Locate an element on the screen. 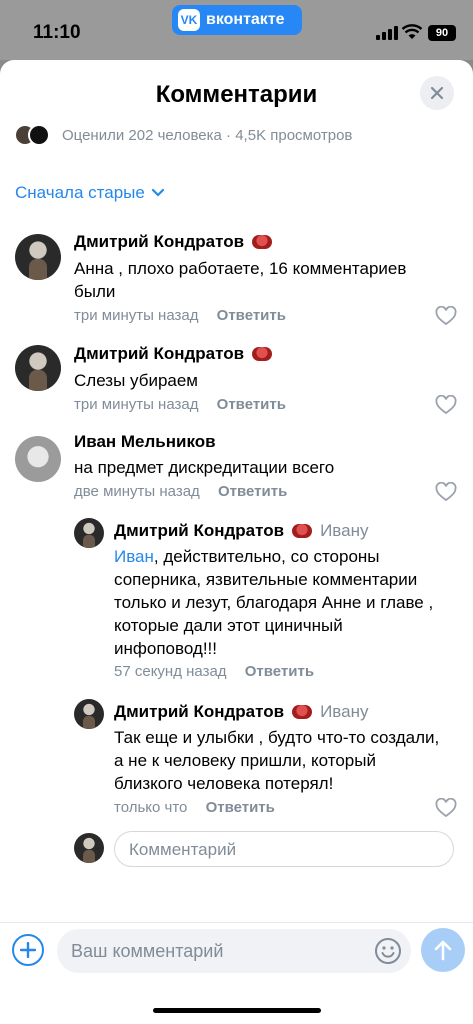  app-return-pill: VK вконтакте is located at coordinates (237, 20).